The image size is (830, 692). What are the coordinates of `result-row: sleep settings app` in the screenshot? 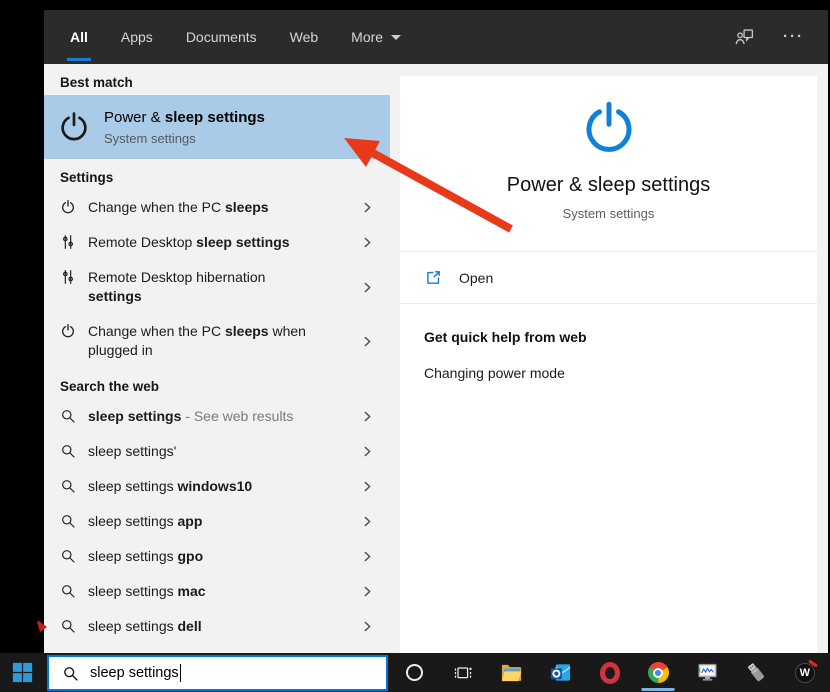 It's located at (217, 521).